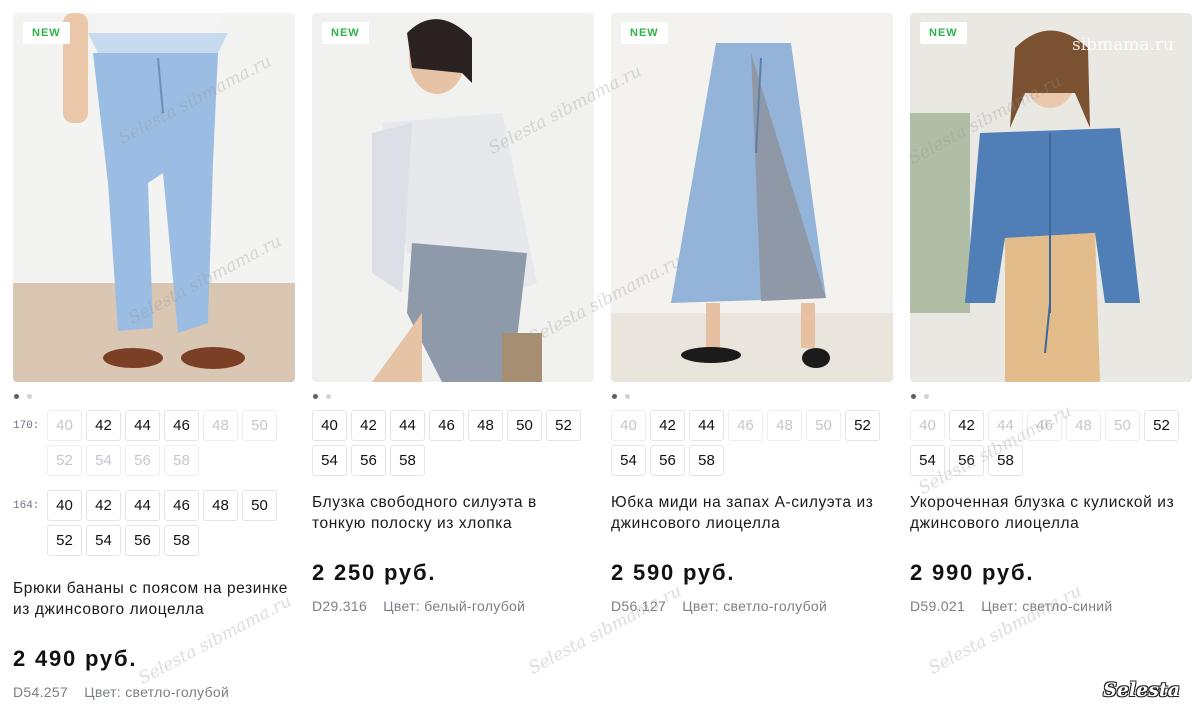  Describe the element at coordinates (181, 460) in the screenshot. I see `size-option-unavailable: 58` at that location.